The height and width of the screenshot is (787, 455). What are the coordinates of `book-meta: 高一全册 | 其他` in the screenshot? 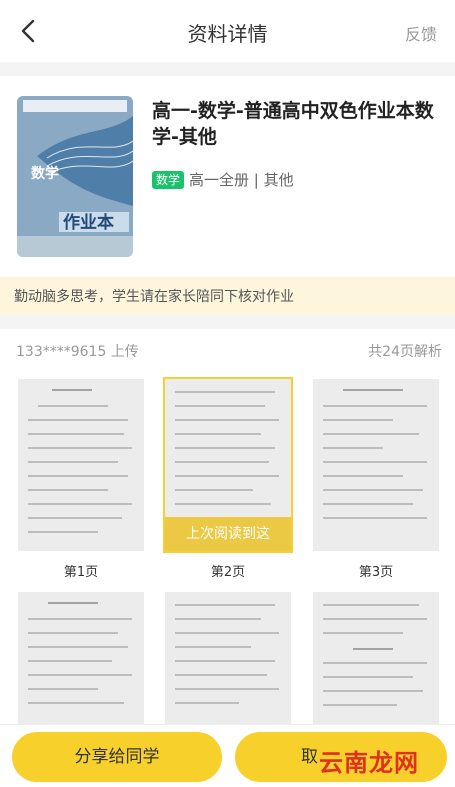 It's located at (241, 180).